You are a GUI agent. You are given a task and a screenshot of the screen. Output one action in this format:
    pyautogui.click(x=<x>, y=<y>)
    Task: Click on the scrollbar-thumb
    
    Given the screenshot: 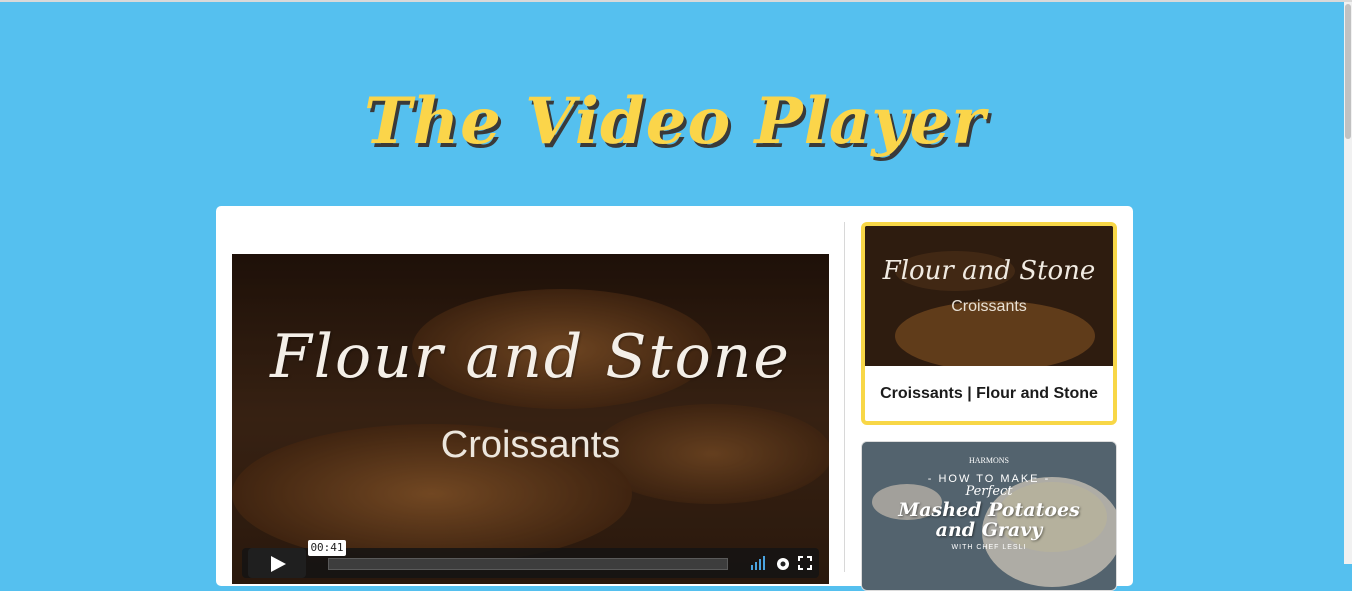 What is the action you would take?
    pyautogui.click(x=1348, y=71)
    